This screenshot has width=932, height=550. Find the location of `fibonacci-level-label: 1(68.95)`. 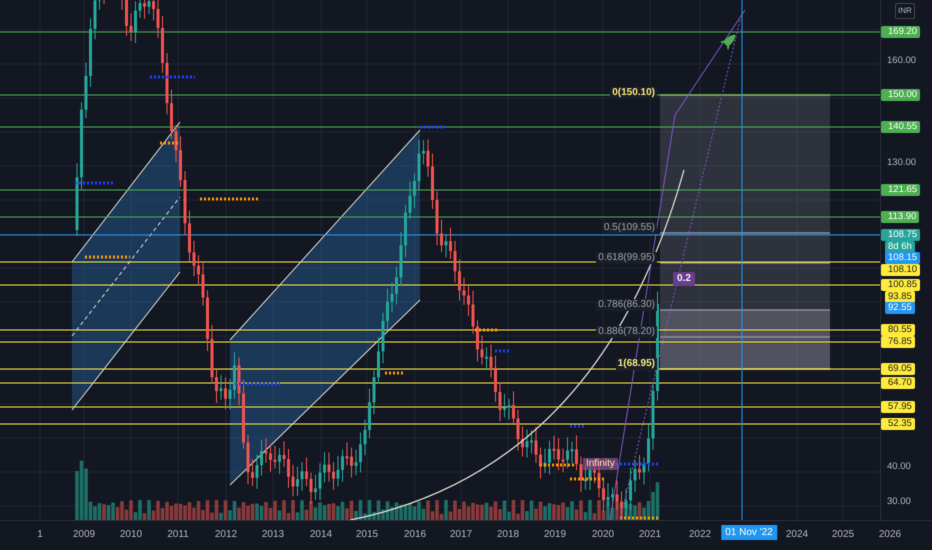

fibonacci-level-label: 1(68.95) is located at coordinates (636, 364).